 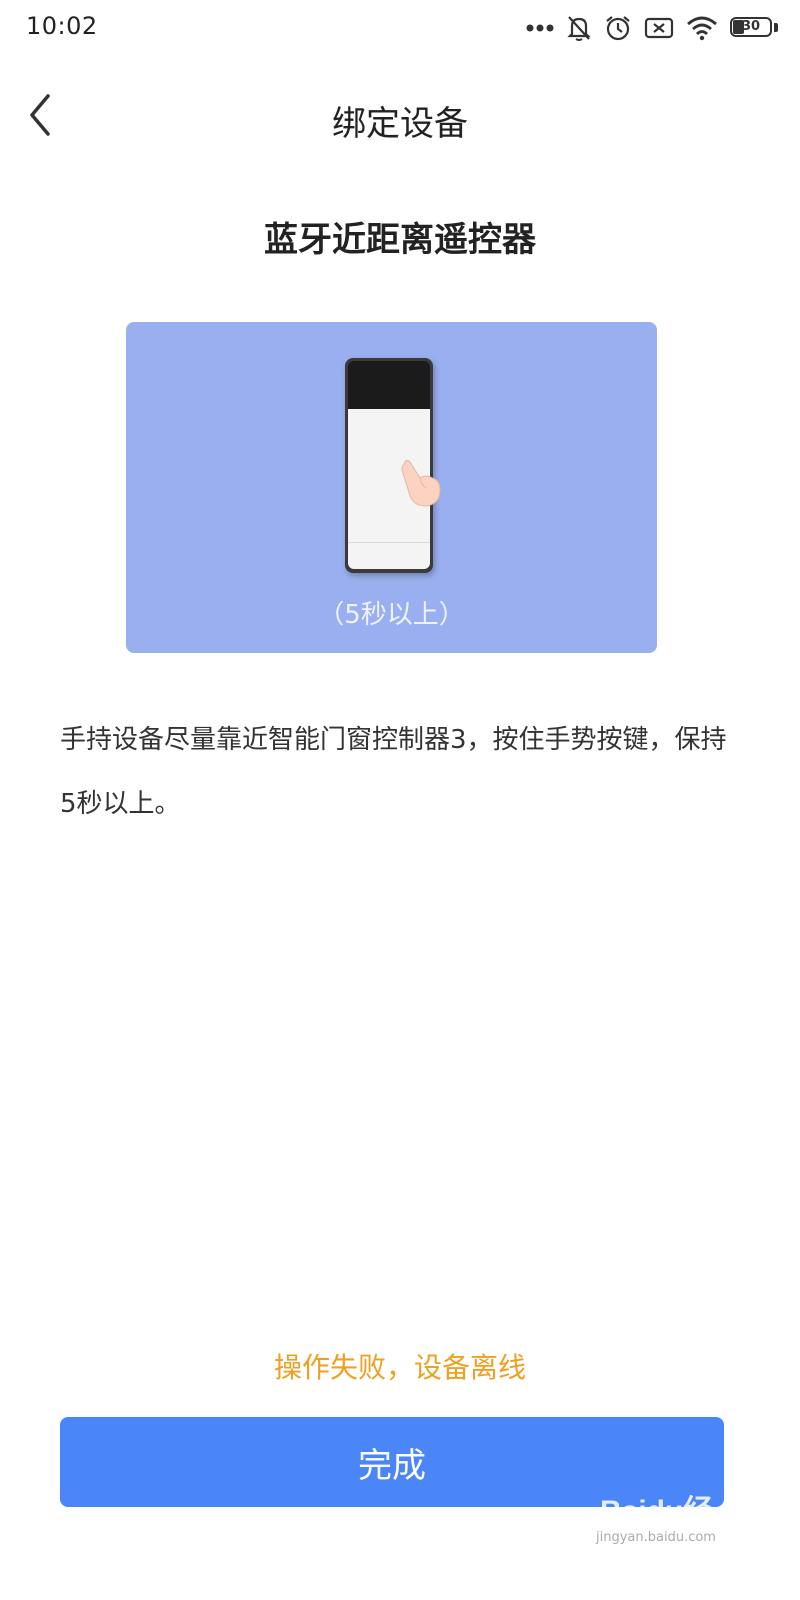 What do you see at coordinates (579, 28) in the screenshot?
I see `mute-bell-icon` at bounding box center [579, 28].